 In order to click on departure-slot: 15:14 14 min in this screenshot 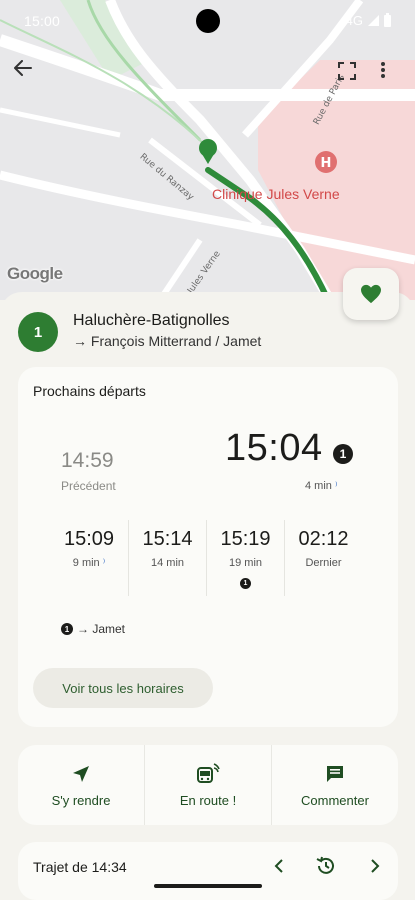, I will do `click(167, 558)`.